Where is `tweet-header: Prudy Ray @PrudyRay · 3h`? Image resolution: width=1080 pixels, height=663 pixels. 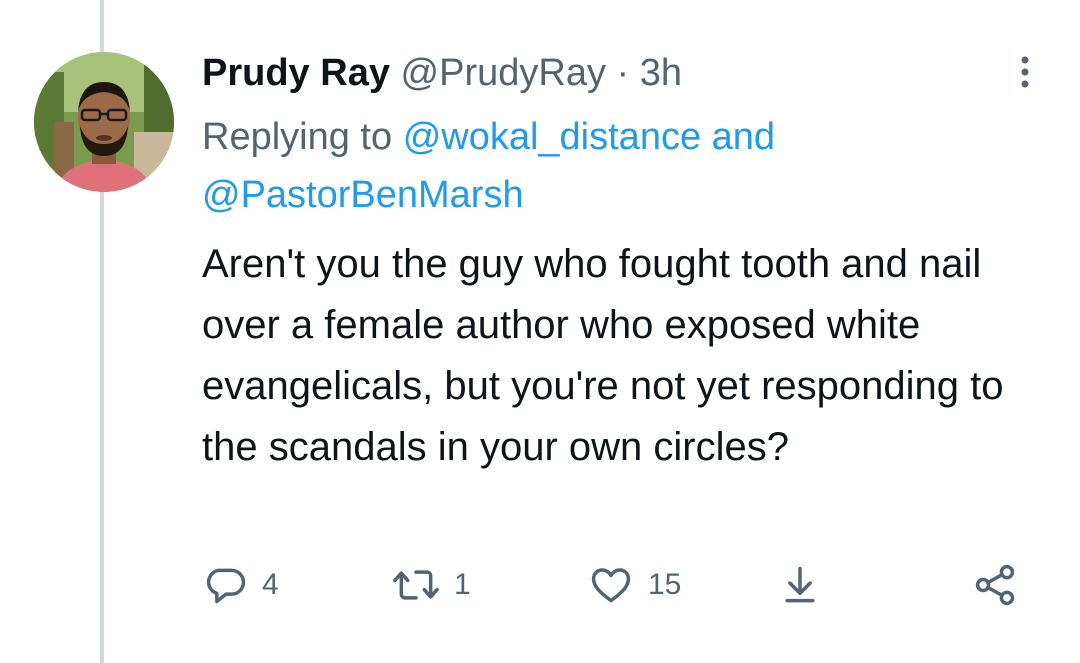 tweet-header: Prudy Ray @PrudyRay · 3h is located at coordinates (622, 73).